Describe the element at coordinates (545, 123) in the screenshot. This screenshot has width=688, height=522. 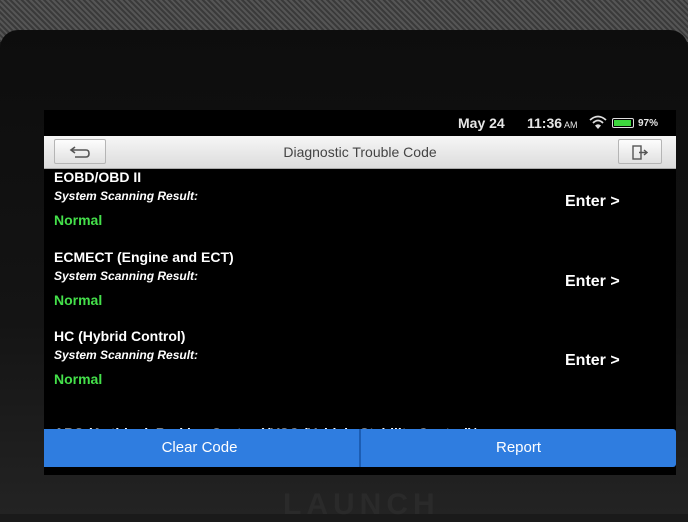
I see `status-time-value: 11:36` at that location.